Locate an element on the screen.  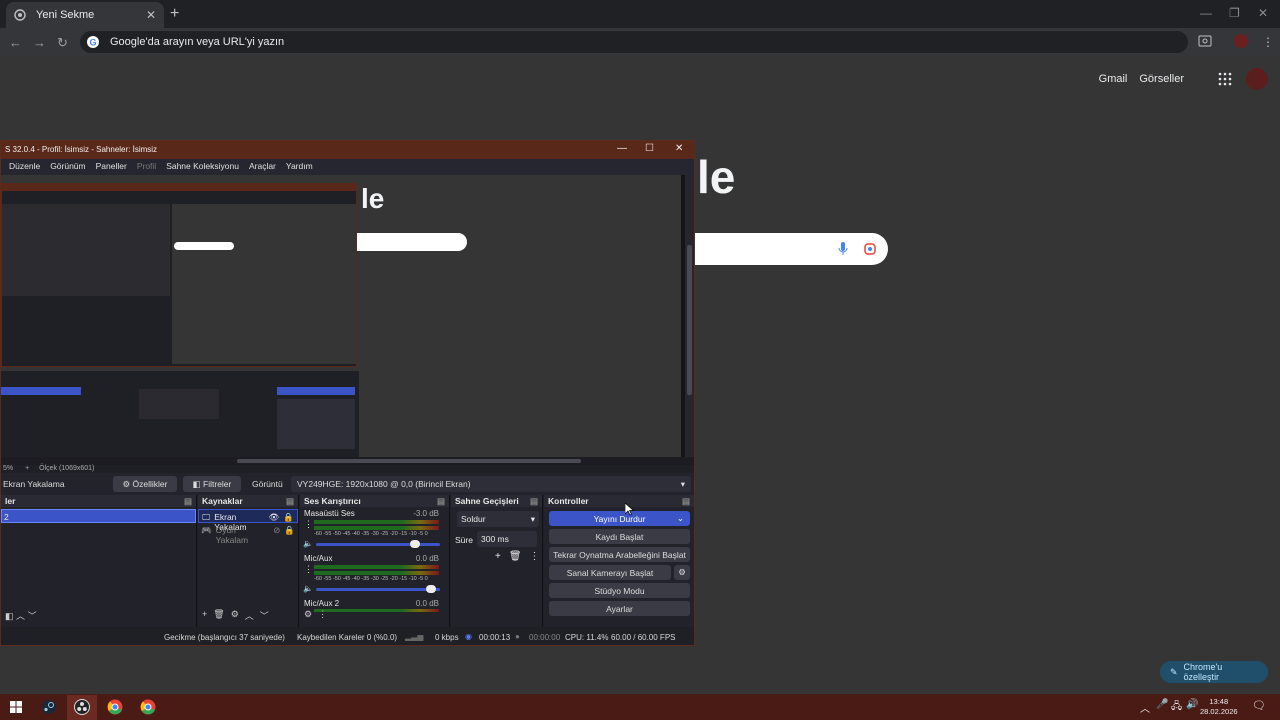
gear-icon: ⚙ is located at coordinates (127, 483).